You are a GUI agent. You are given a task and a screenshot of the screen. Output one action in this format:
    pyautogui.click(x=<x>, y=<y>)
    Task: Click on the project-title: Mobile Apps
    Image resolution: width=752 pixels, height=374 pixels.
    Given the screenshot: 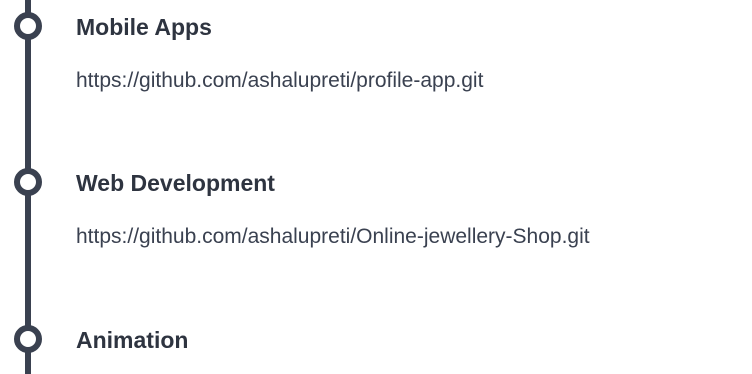 What is the action you would take?
    pyautogui.click(x=144, y=27)
    